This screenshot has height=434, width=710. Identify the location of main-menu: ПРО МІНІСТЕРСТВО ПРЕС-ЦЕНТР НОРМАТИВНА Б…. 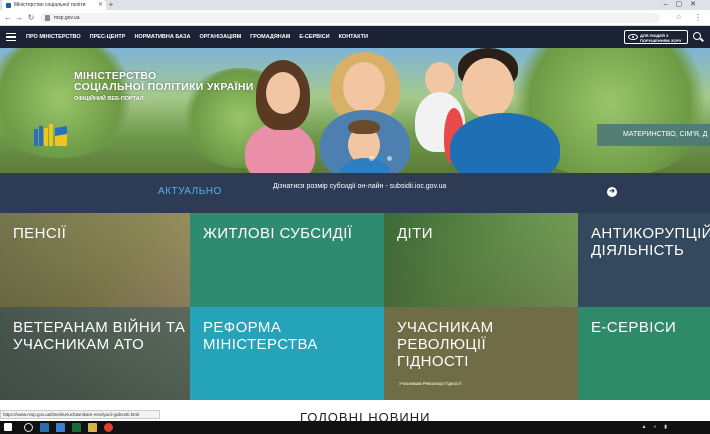
(197, 37).